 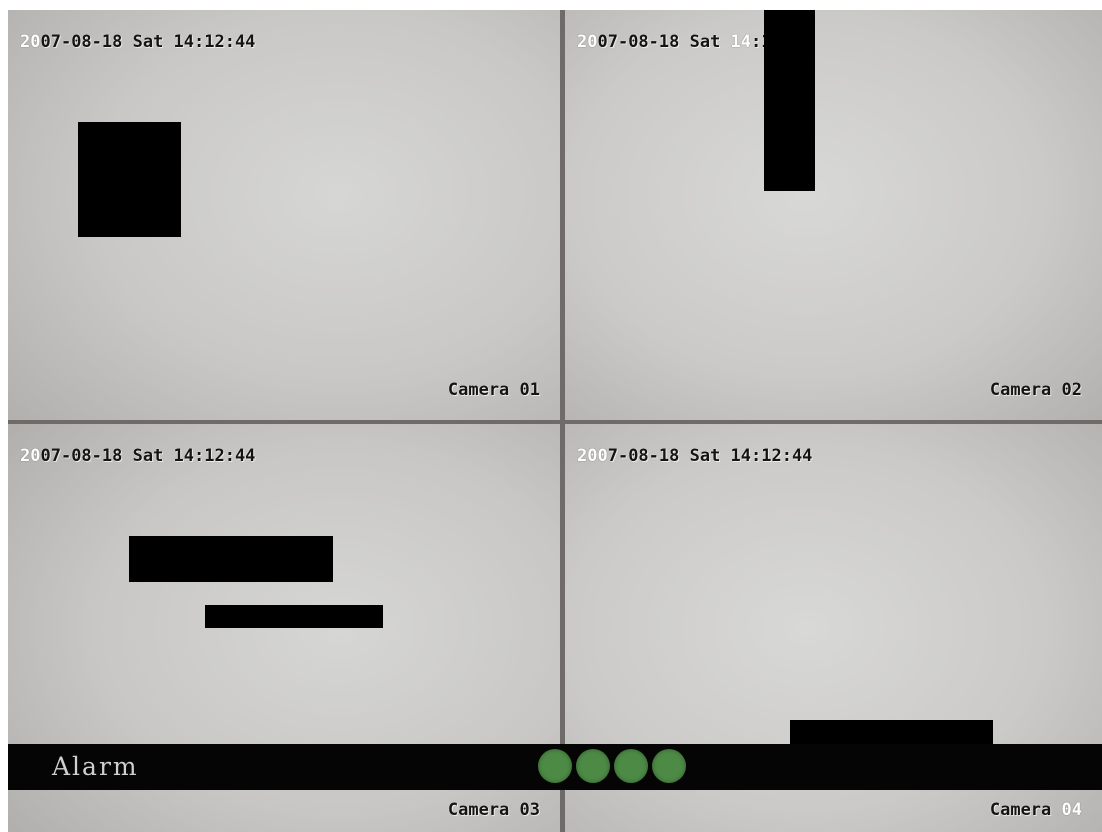 I want to click on camera-name-label: Camera 01, so click(x=493, y=390).